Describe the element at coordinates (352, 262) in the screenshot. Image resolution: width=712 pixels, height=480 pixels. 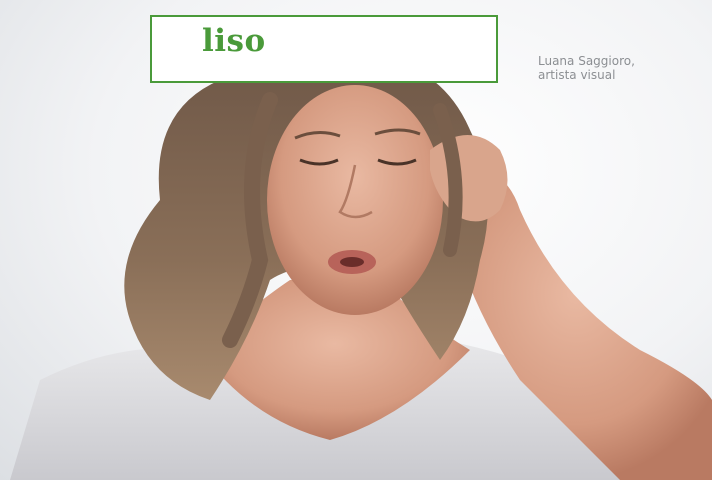
I see `mouth-shape` at that location.